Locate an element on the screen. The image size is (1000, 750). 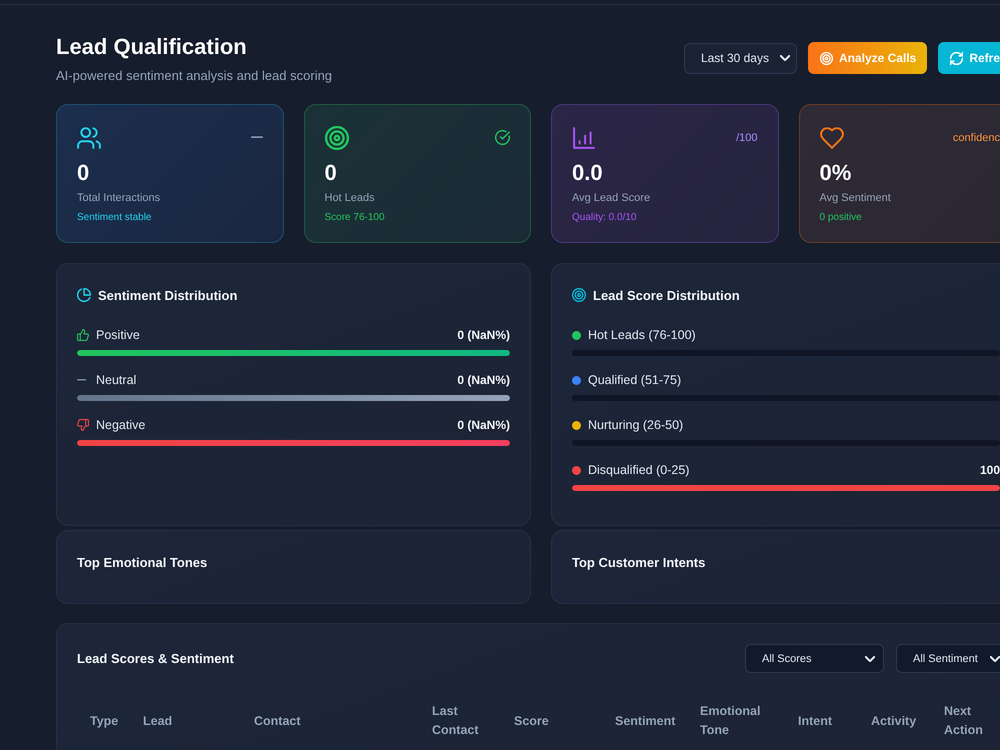
stat-note: Sentiment stable is located at coordinates (114, 218).